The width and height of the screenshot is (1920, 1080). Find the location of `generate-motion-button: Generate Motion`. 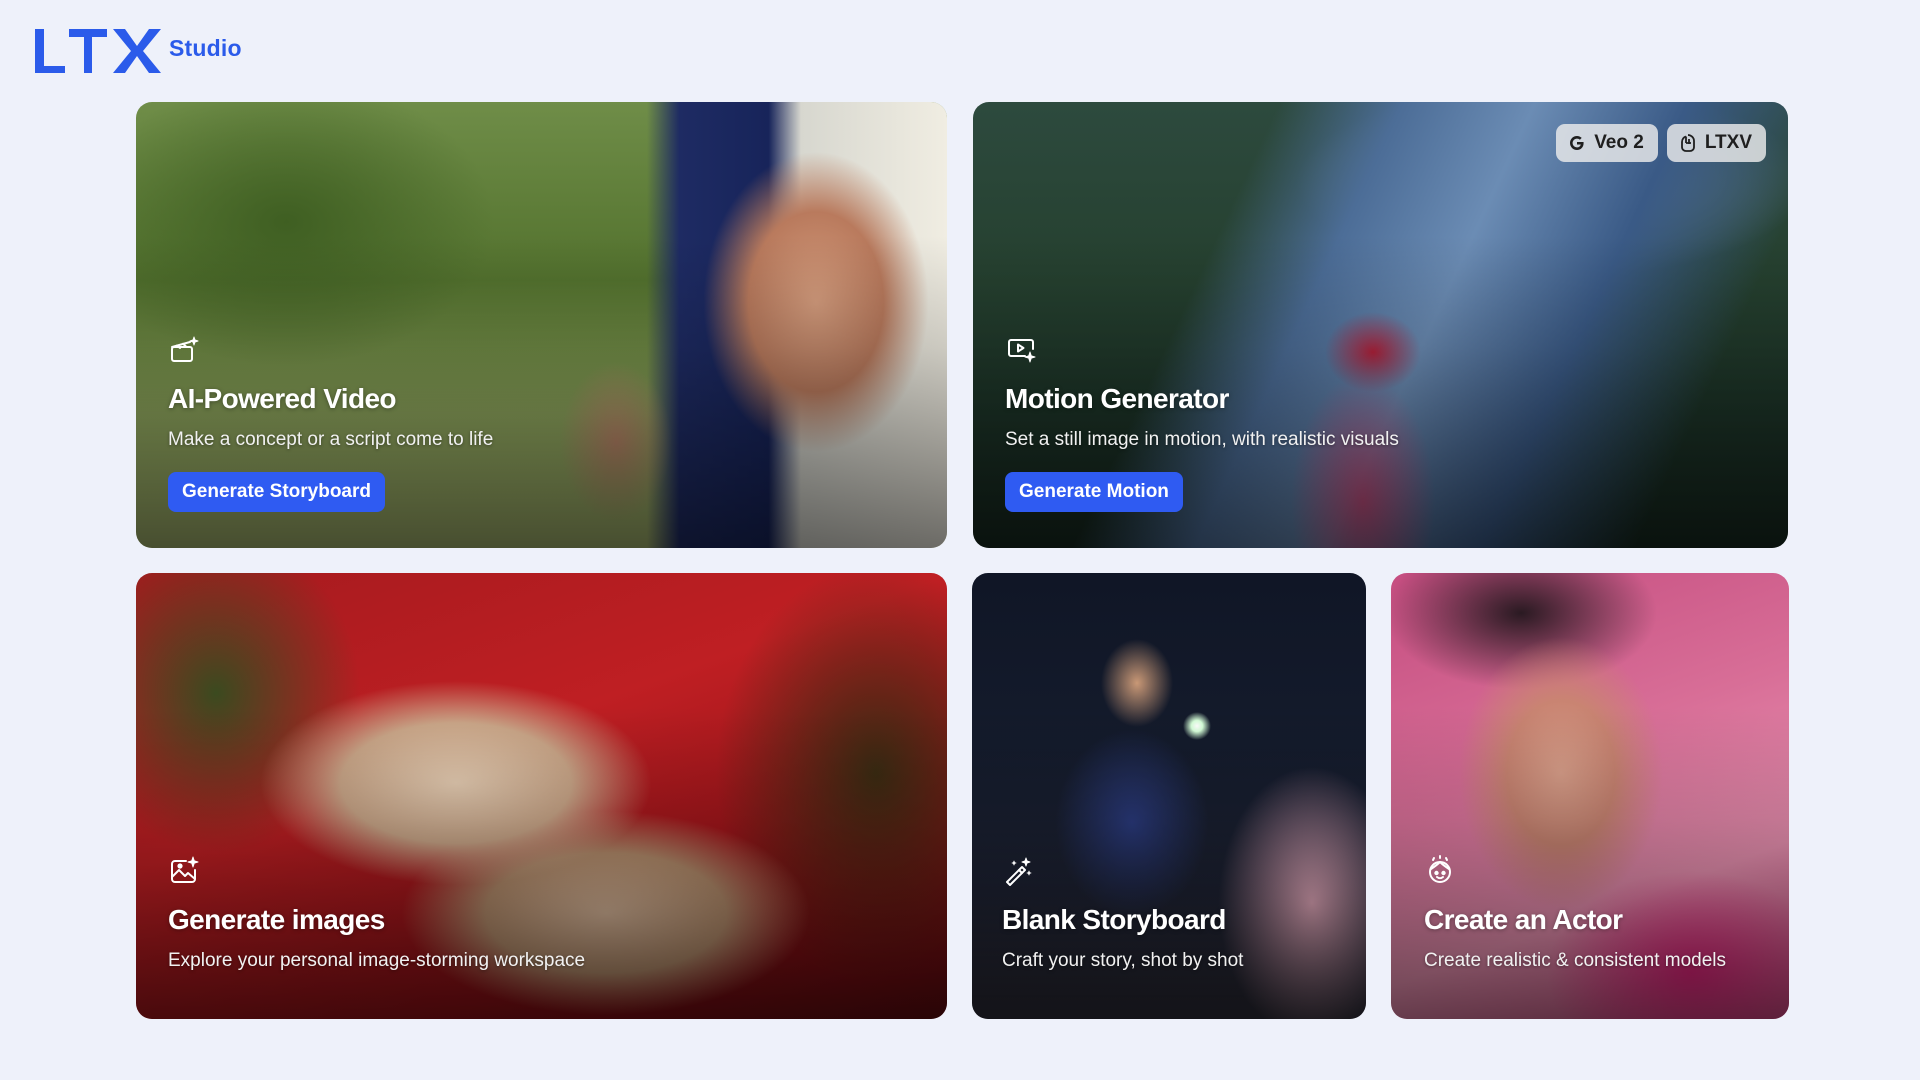

generate-motion-button: Generate Motion is located at coordinates (1094, 492).